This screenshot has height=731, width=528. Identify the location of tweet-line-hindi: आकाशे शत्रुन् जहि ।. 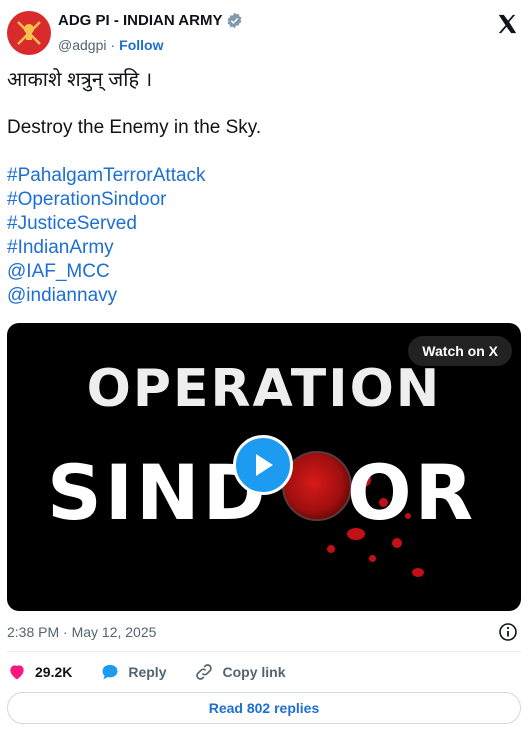
(80, 80).